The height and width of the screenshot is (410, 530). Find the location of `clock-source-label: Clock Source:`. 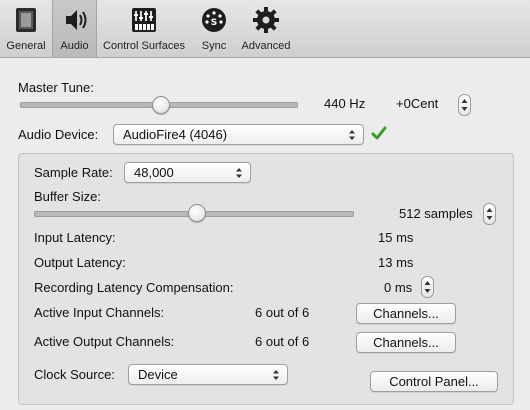

clock-source-label: Clock Source: is located at coordinates (74, 374).